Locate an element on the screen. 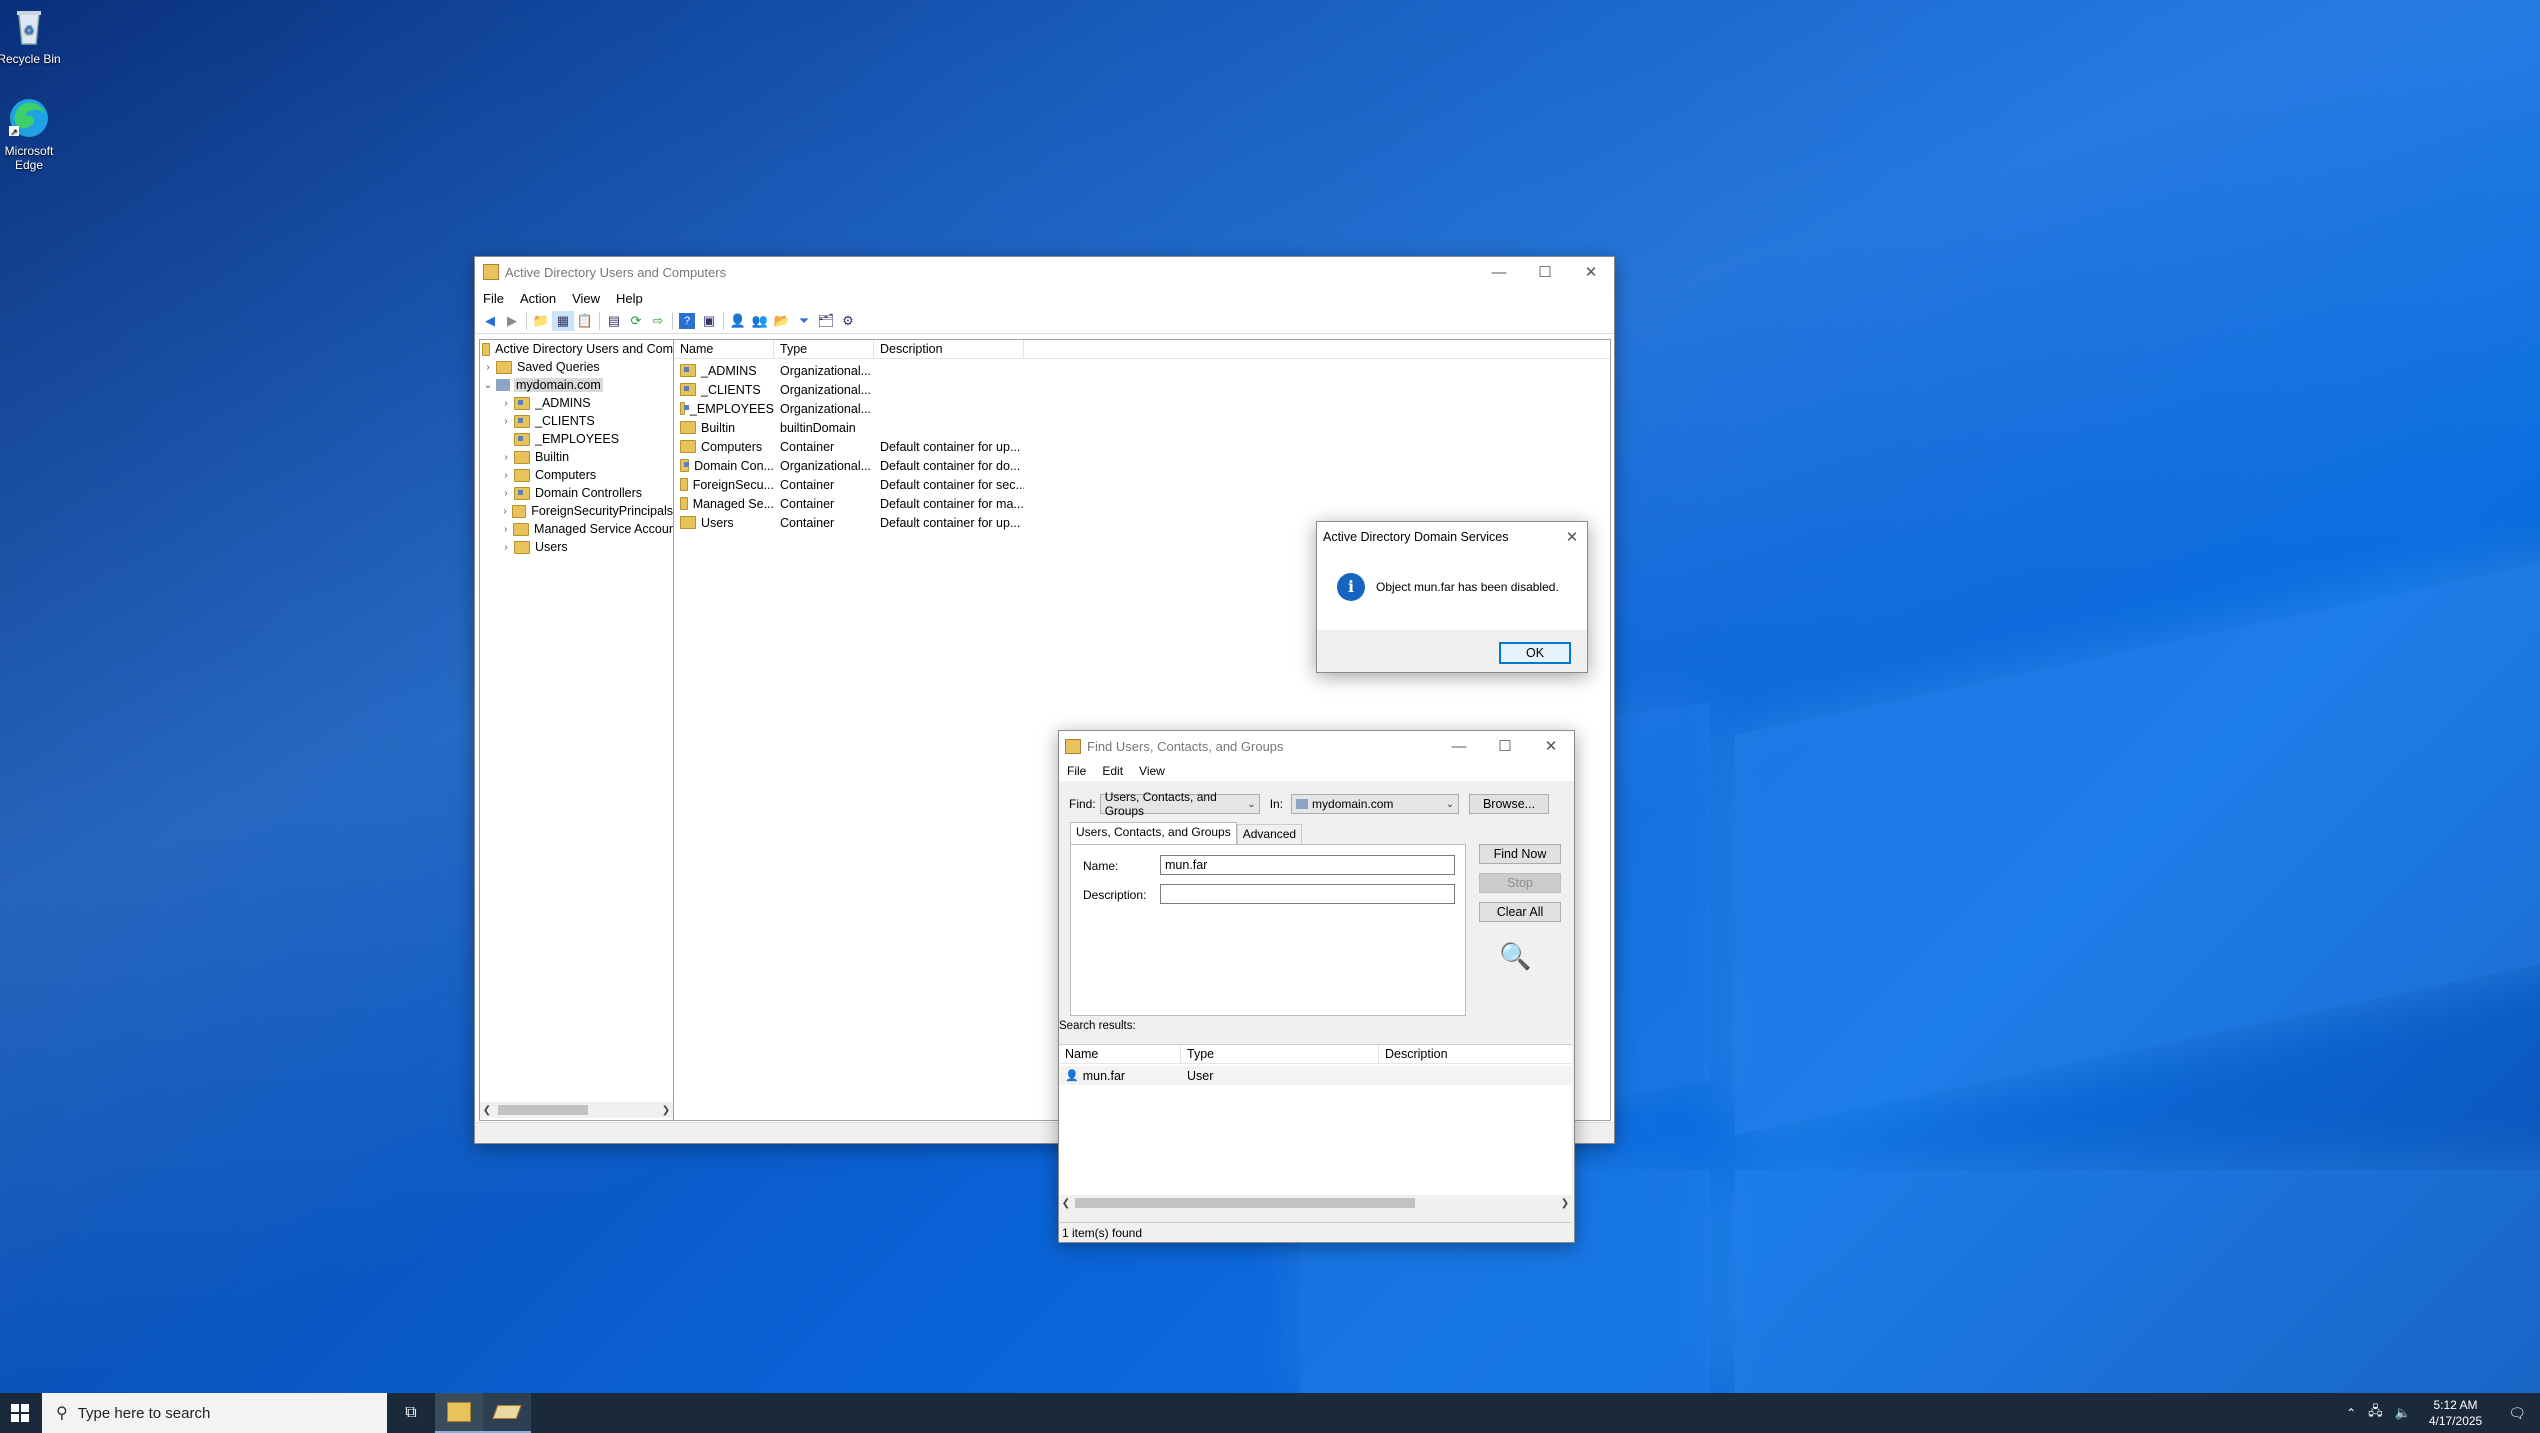 The height and width of the screenshot is (1433, 2540). tree-hscrollbar: ❮ ❯ is located at coordinates (576, 1110).